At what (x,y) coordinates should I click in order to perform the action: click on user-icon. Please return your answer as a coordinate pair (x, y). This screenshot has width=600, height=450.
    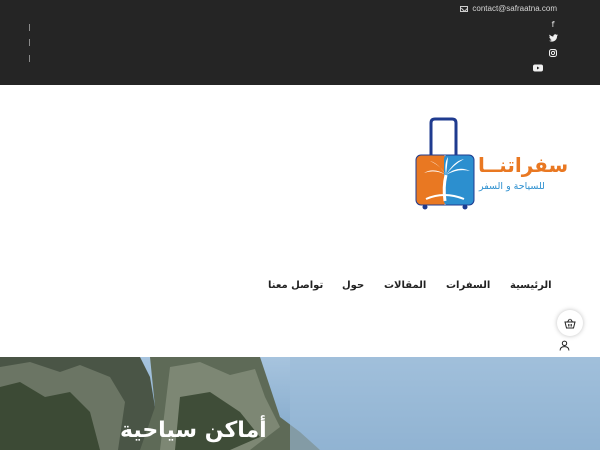
    Looking at the image, I should click on (564, 345).